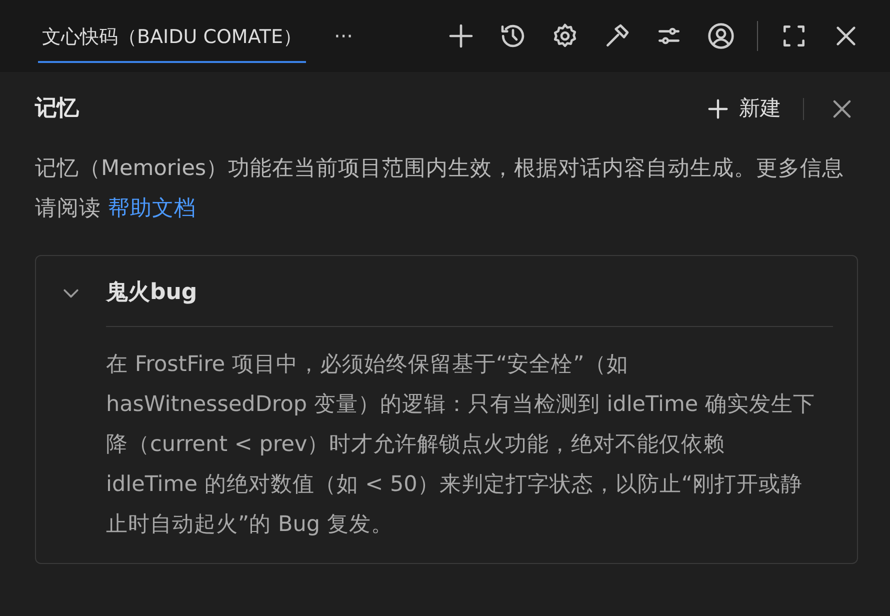 The width and height of the screenshot is (890, 616). Describe the element at coordinates (57, 109) in the screenshot. I see `panel-title: 记忆` at that location.